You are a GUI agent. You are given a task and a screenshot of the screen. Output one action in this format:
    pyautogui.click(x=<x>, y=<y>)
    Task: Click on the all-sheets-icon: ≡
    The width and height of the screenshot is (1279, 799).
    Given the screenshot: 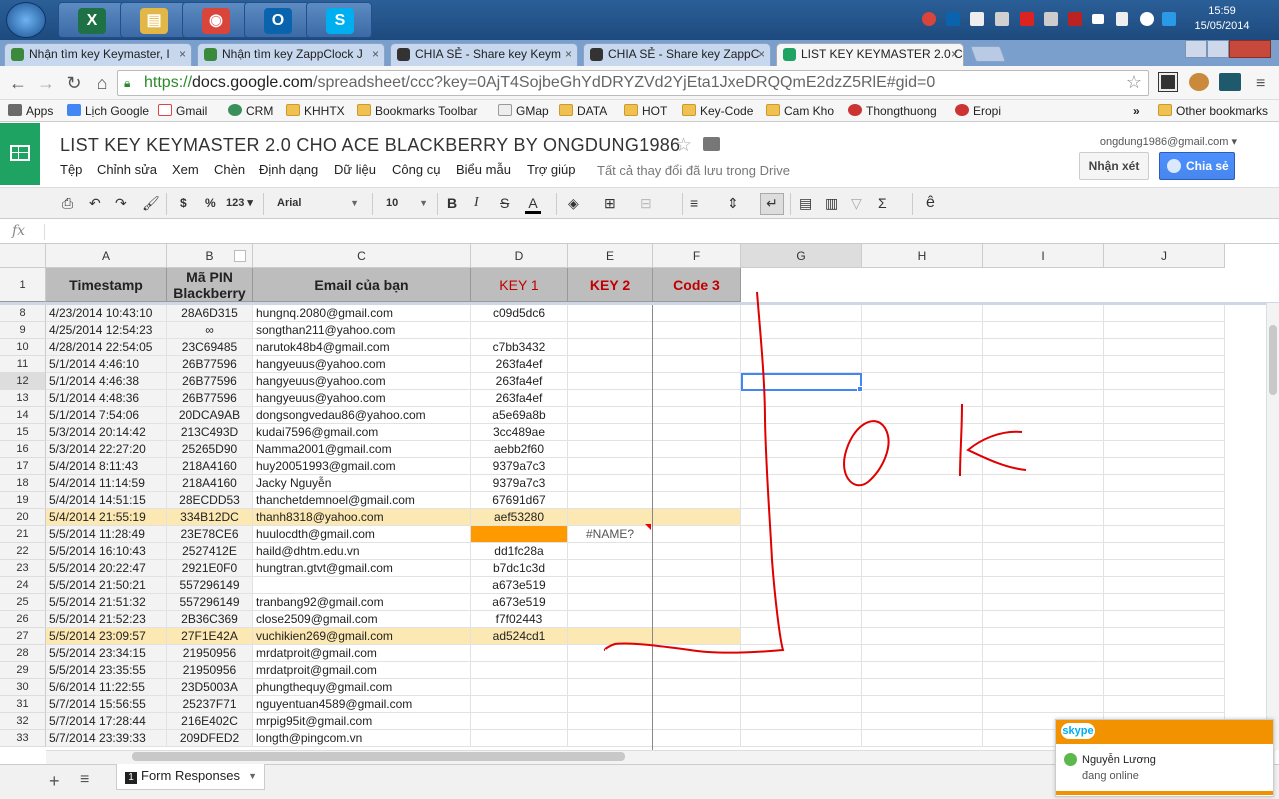 What is the action you would take?
    pyautogui.click(x=84, y=780)
    